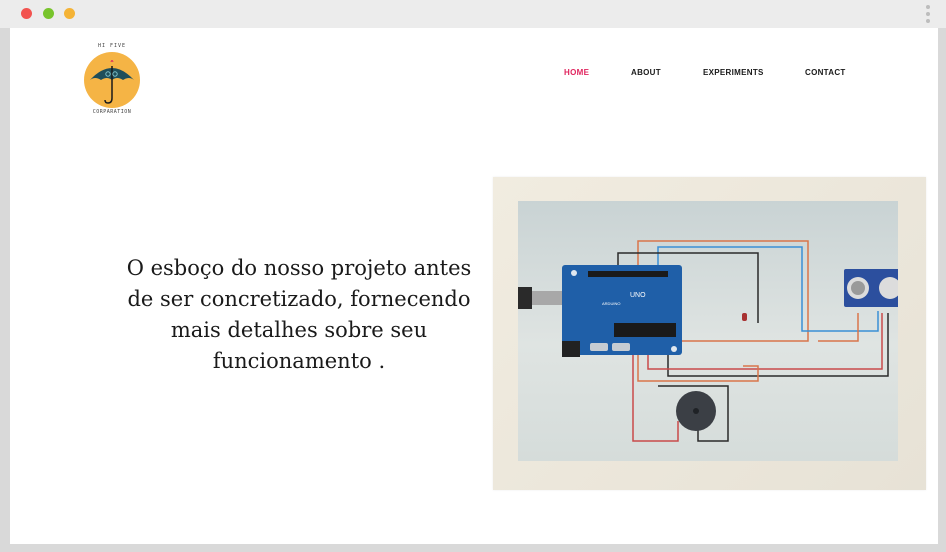  What do you see at coordinates (576, 72) in the screenshot?
I see `nav-home-link: HOME` at bounding box center [576, 72].